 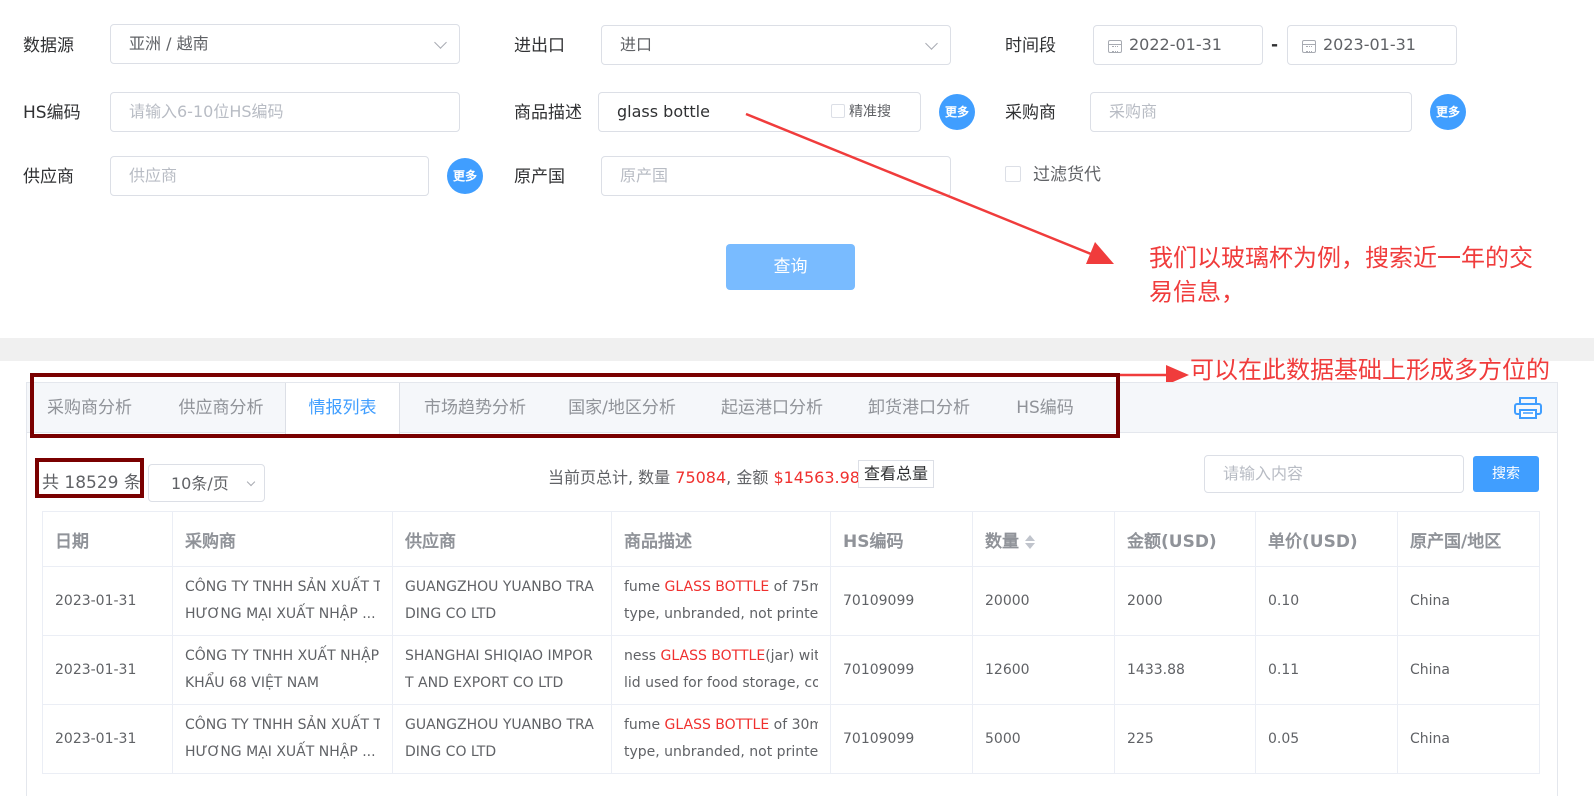 What do you see at coordinates (1185, 601) in the screenshot?
I see `cell-amount: 2000` at bounding box center [1185, 601].